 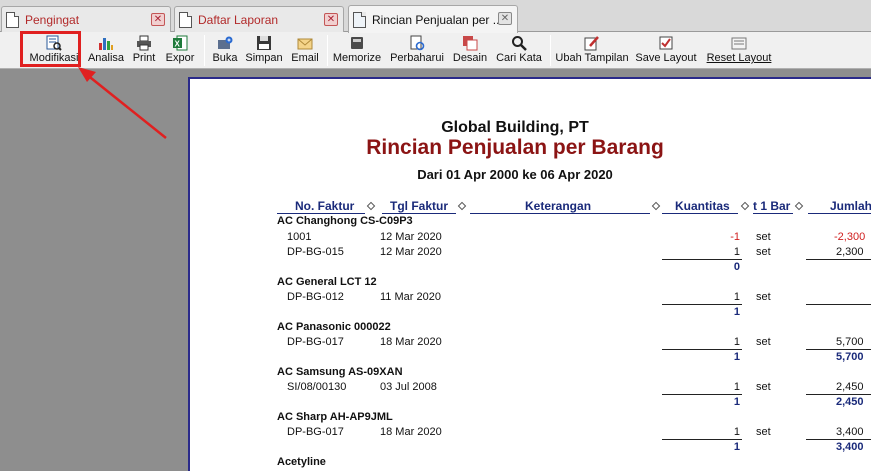 What do you see at coordinates (505, 18) in the screenshot?
I see `close-icon: ✕` at bounding box center [505, 18].